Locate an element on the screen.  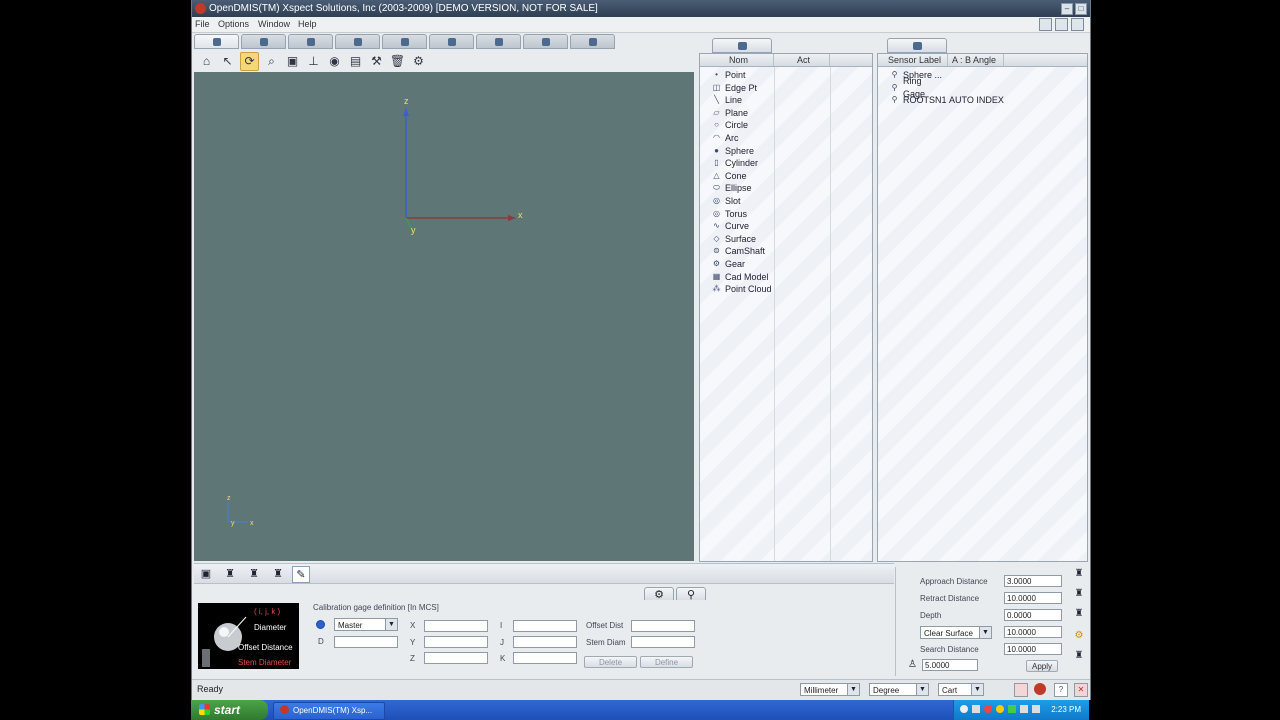
zoom-fit-icon: ▣ is located at coordinates (292, 61).